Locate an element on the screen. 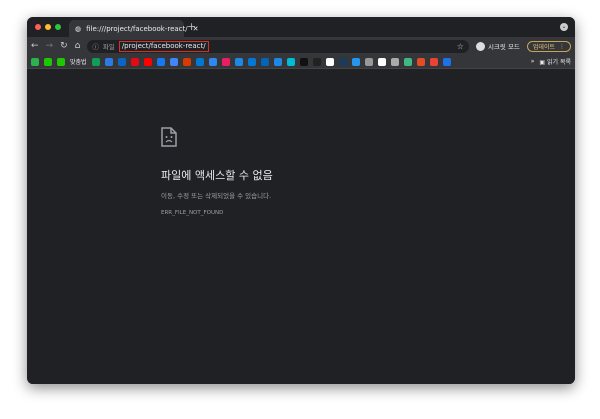 The image size is (600, 419). bookmarks-bar: 맞춤법 » ▣ 읽기 목록 is located at coordinates (301, 62).